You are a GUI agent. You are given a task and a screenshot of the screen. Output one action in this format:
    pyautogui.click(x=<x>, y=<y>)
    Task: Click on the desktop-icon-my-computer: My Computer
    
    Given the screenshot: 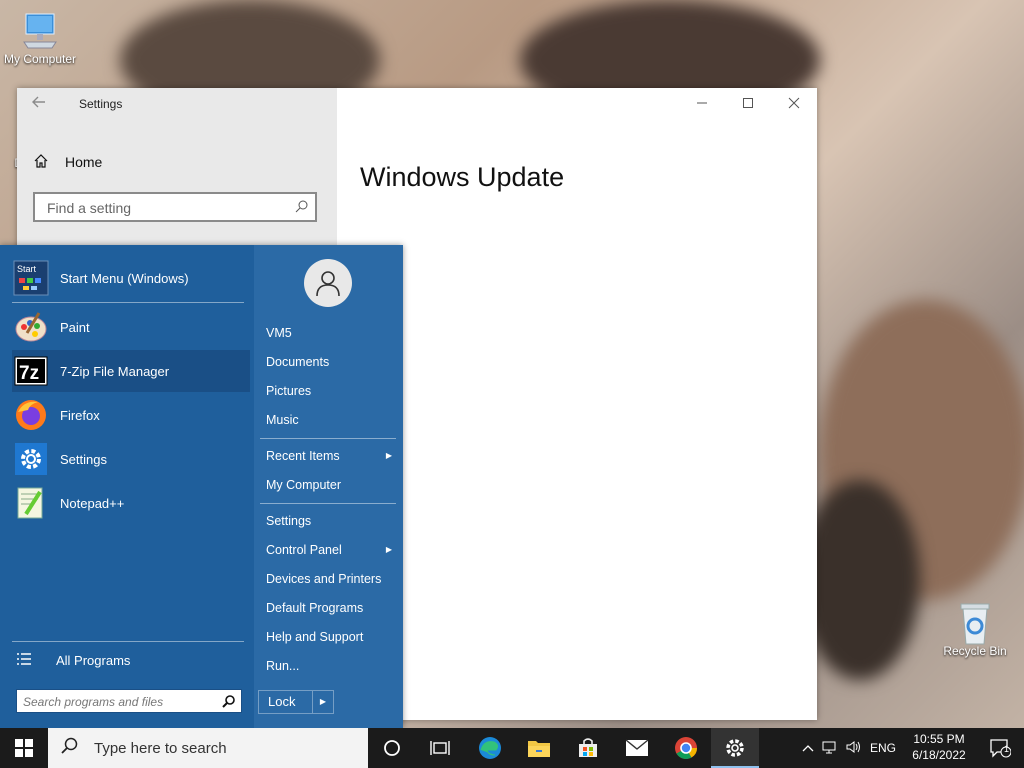 What is the action you would take?
    pyautogui.click(x=40, y=38)
    